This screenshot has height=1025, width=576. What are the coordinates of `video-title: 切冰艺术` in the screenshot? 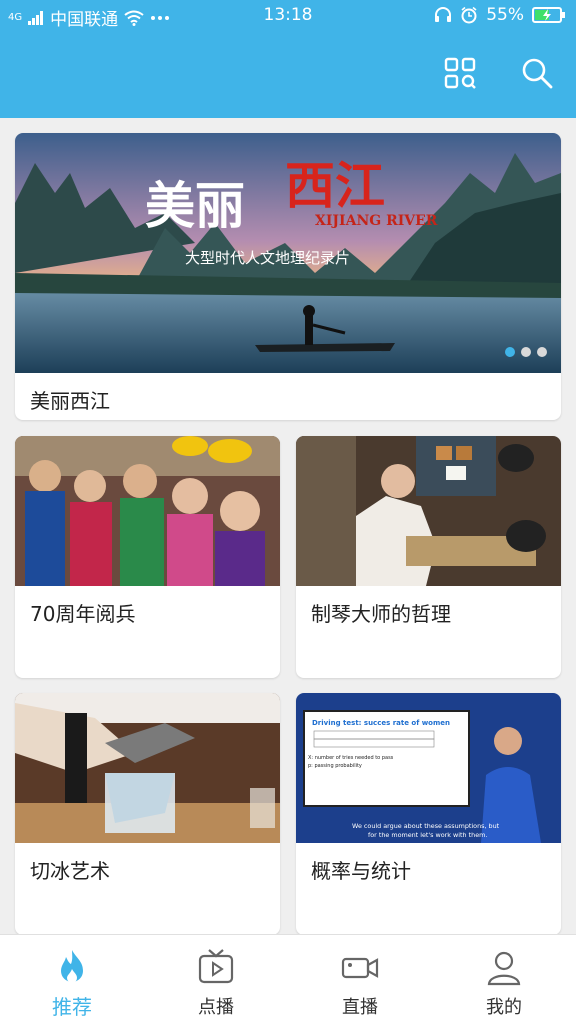 It's located at (70, 871).